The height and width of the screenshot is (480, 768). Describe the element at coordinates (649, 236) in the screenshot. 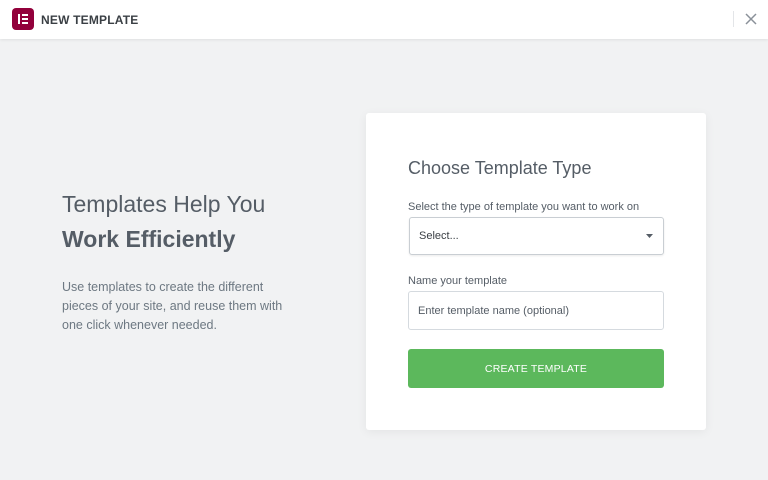

I see `chevron-down-icon` at that location.